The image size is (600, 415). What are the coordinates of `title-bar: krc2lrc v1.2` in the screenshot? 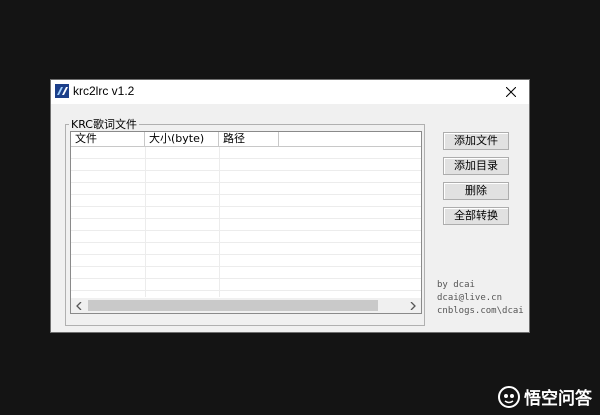 It's located at (290, 92).